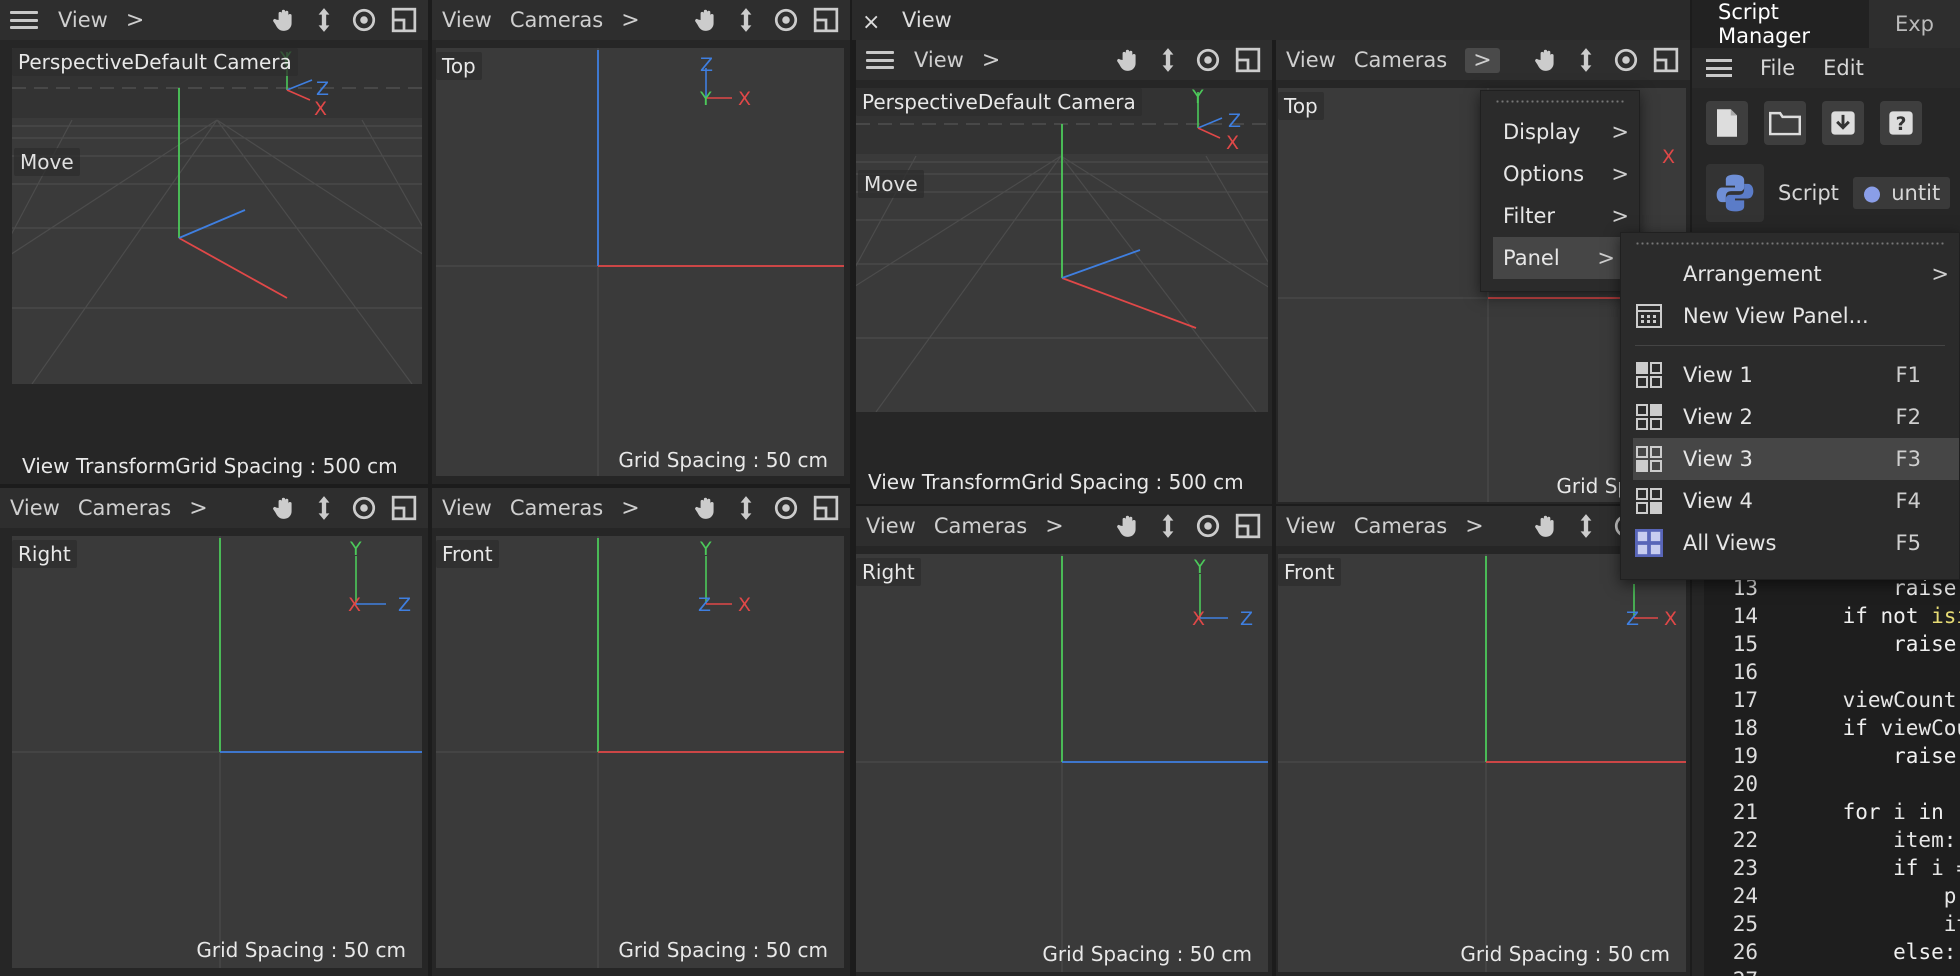  What do you see at coordinates (1560, 174) in the screenshot?
I see `menu-item-options: Options >` at bounding box center [1560, 174].